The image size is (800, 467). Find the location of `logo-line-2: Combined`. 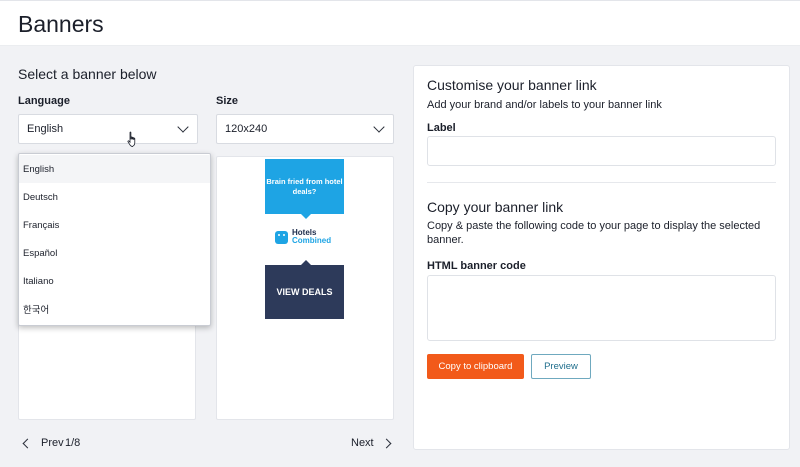

logo-line-2: Combined is located at coordinates (312, 241).